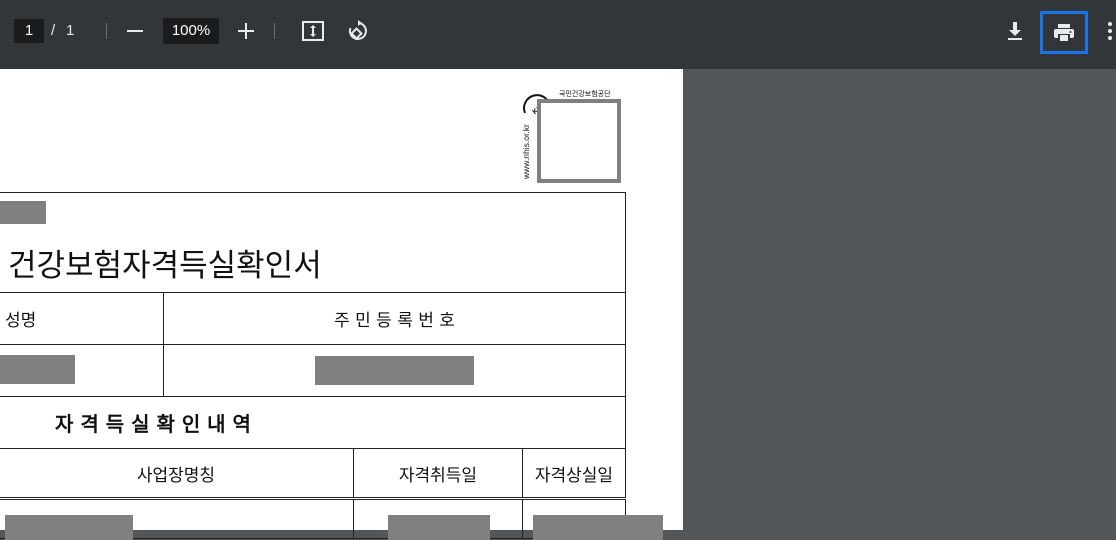 The width and height of the screenshot is (1116, 540). I want to click on org-name: 국민건강보험공단, so click(585, 94).